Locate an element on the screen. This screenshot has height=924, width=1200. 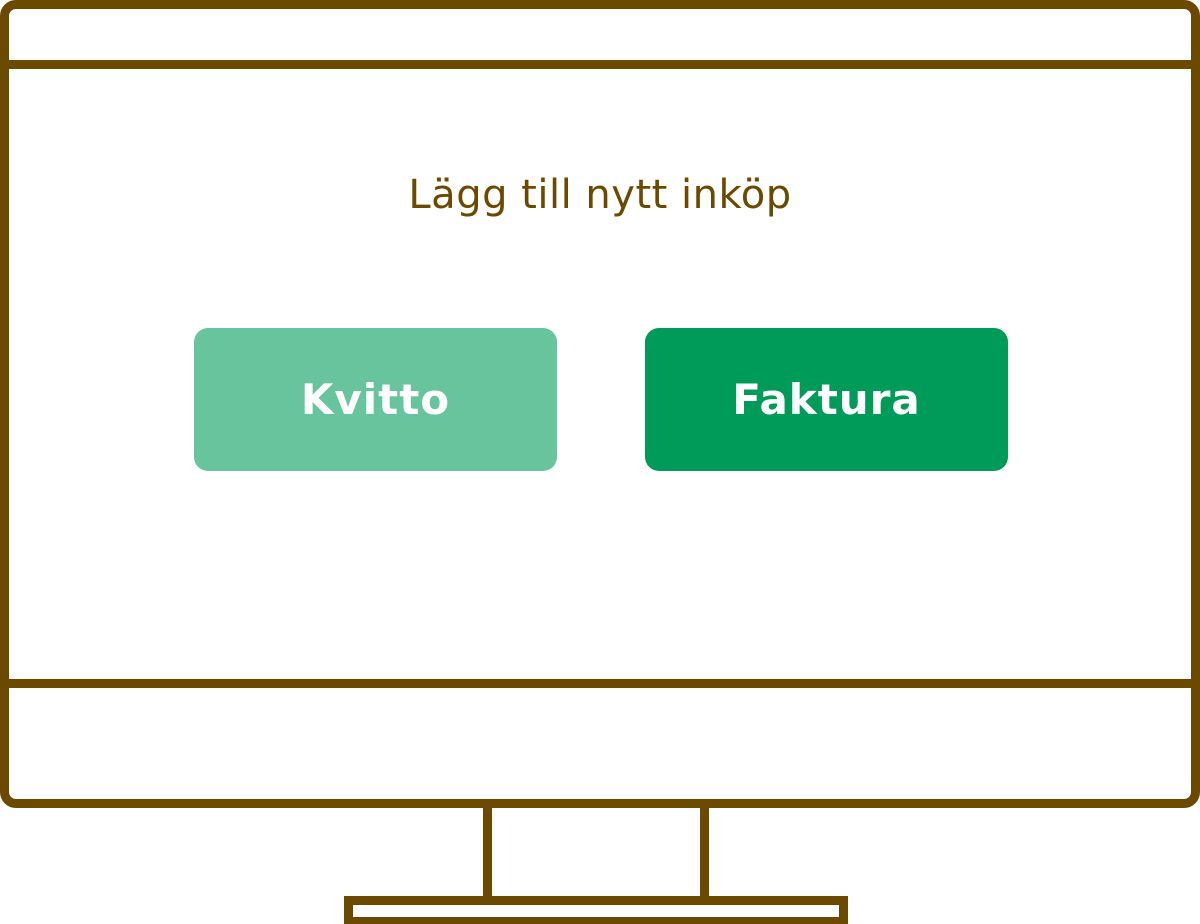
page-title: Lägg till nytt inköp is located at coordinates (600, 195).